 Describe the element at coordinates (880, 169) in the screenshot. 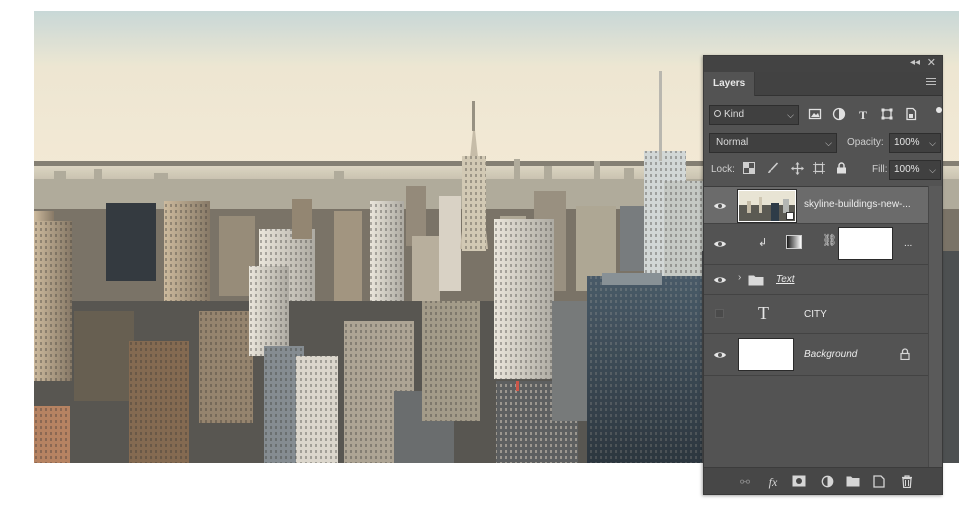

I see `fill-label: Fill:` at that location.